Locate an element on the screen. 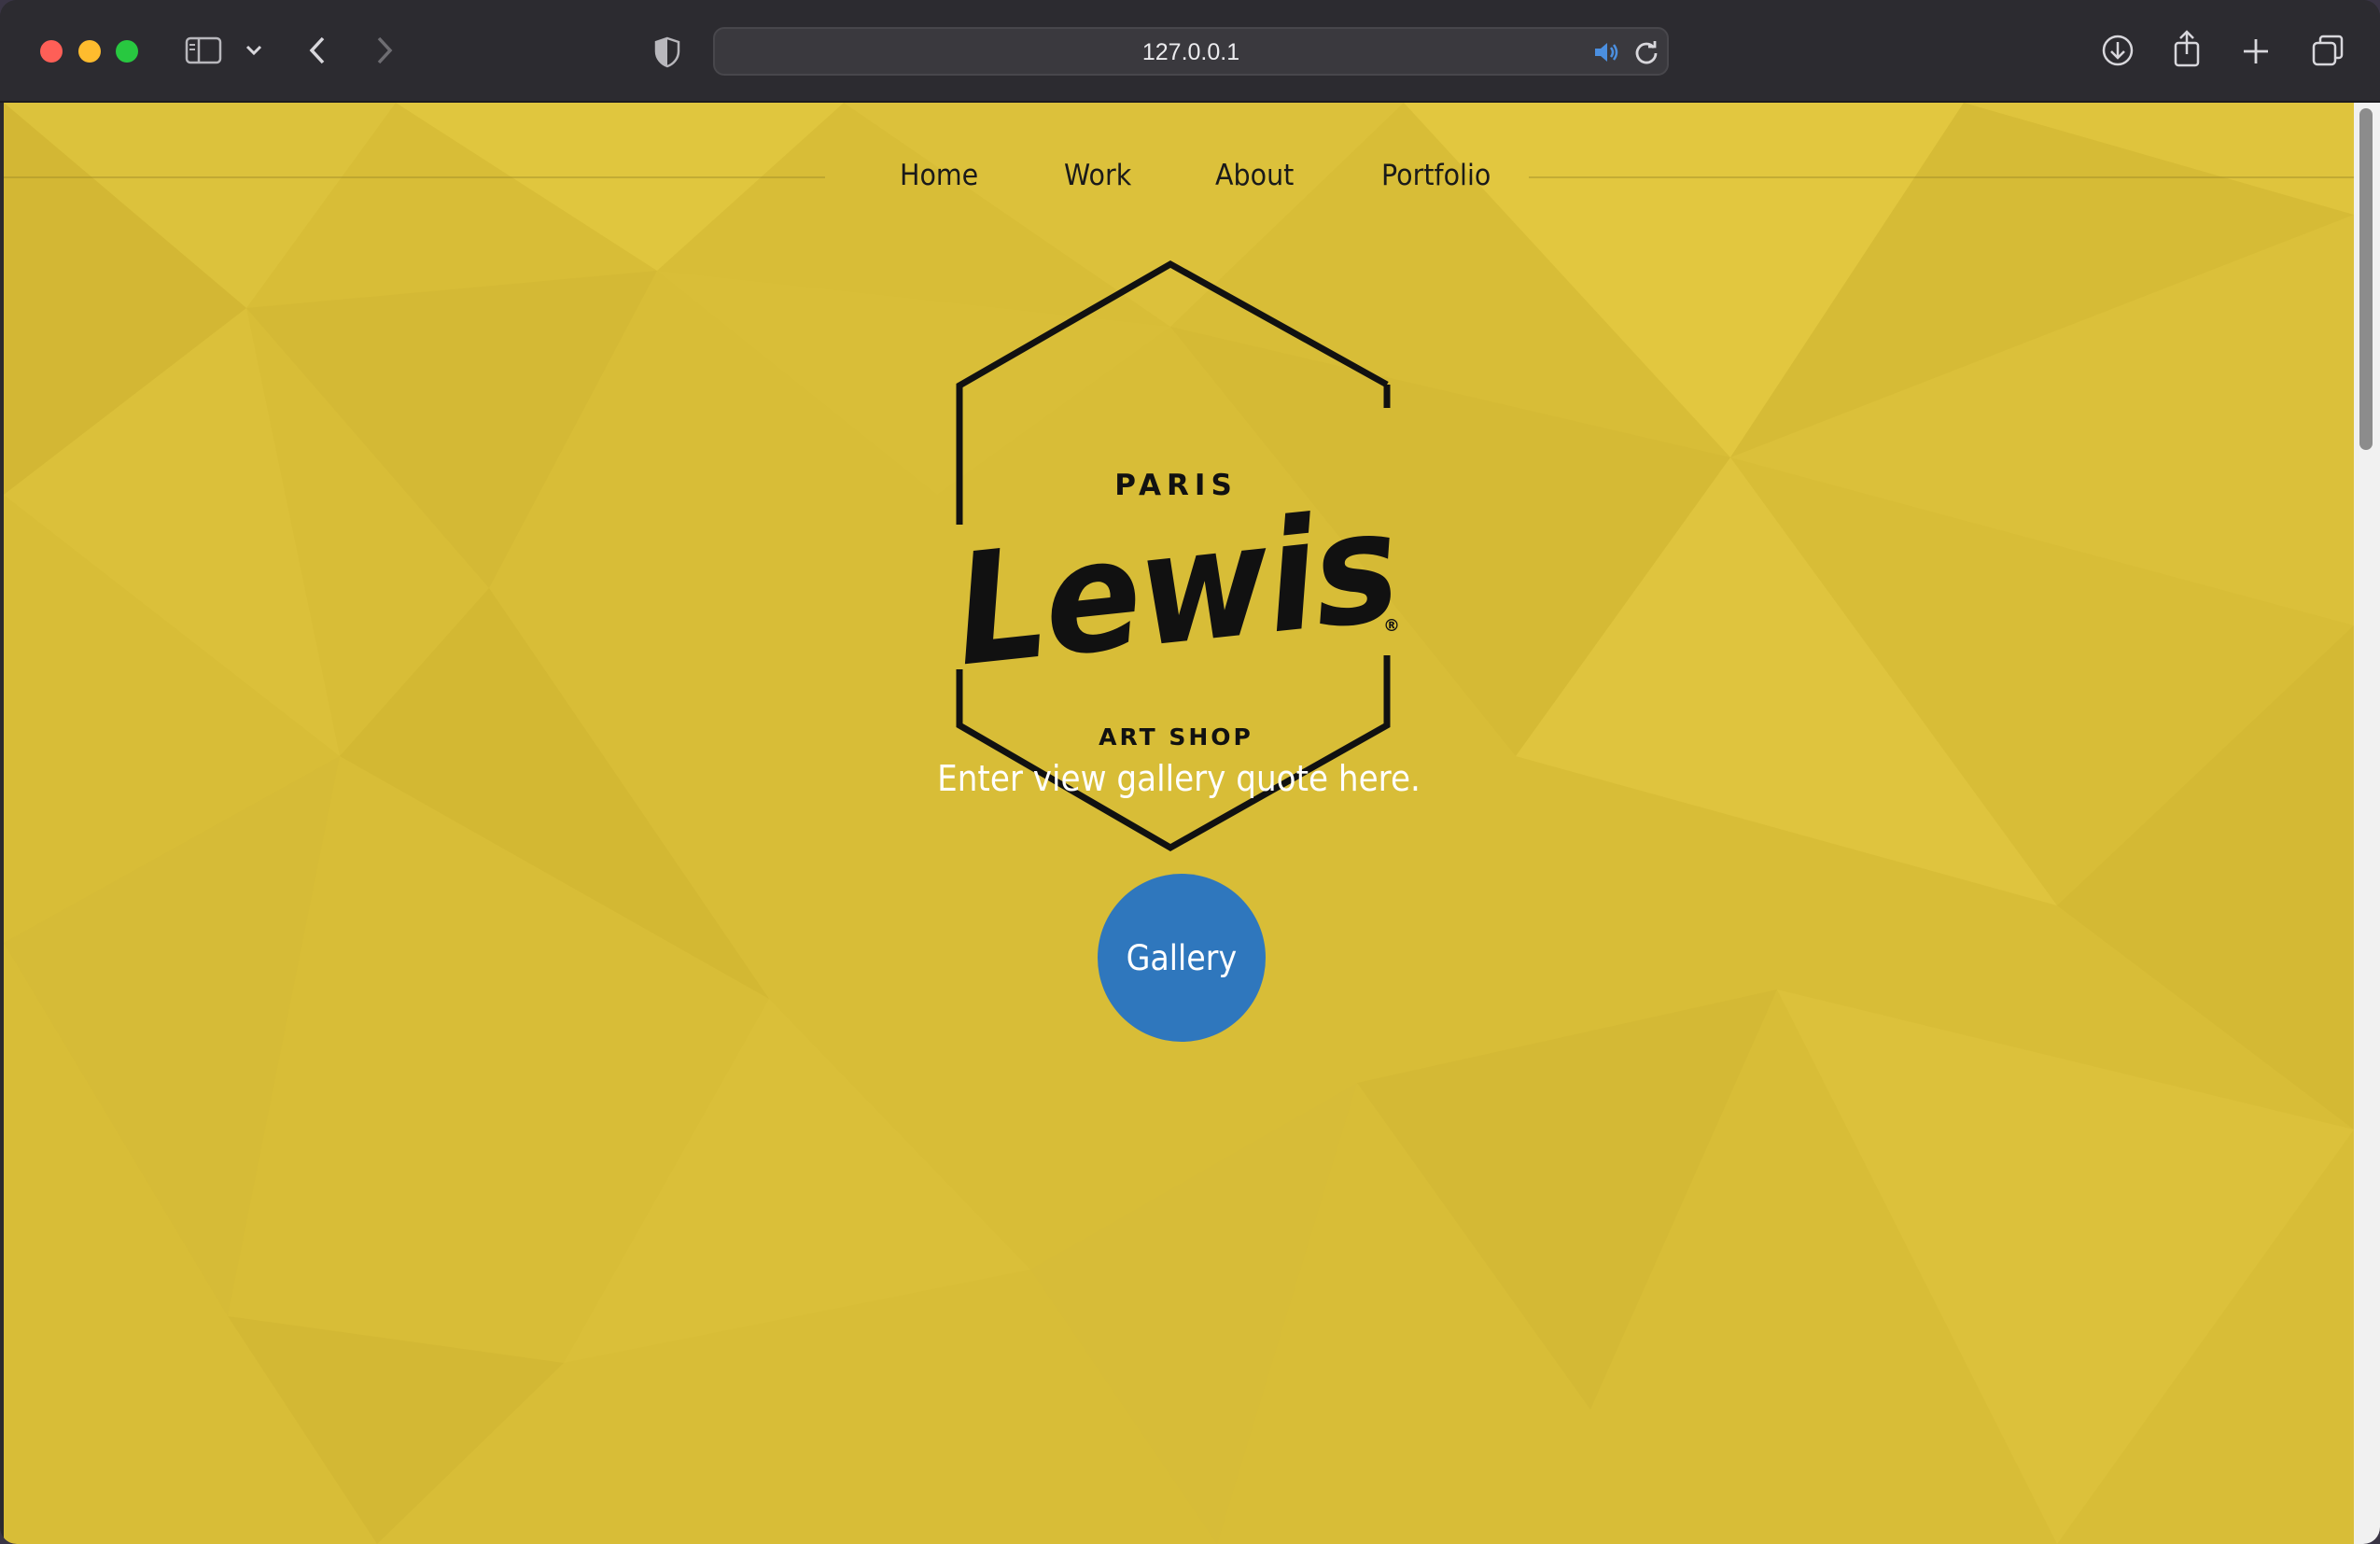  download-icon is located at coordinates (2117, 51).